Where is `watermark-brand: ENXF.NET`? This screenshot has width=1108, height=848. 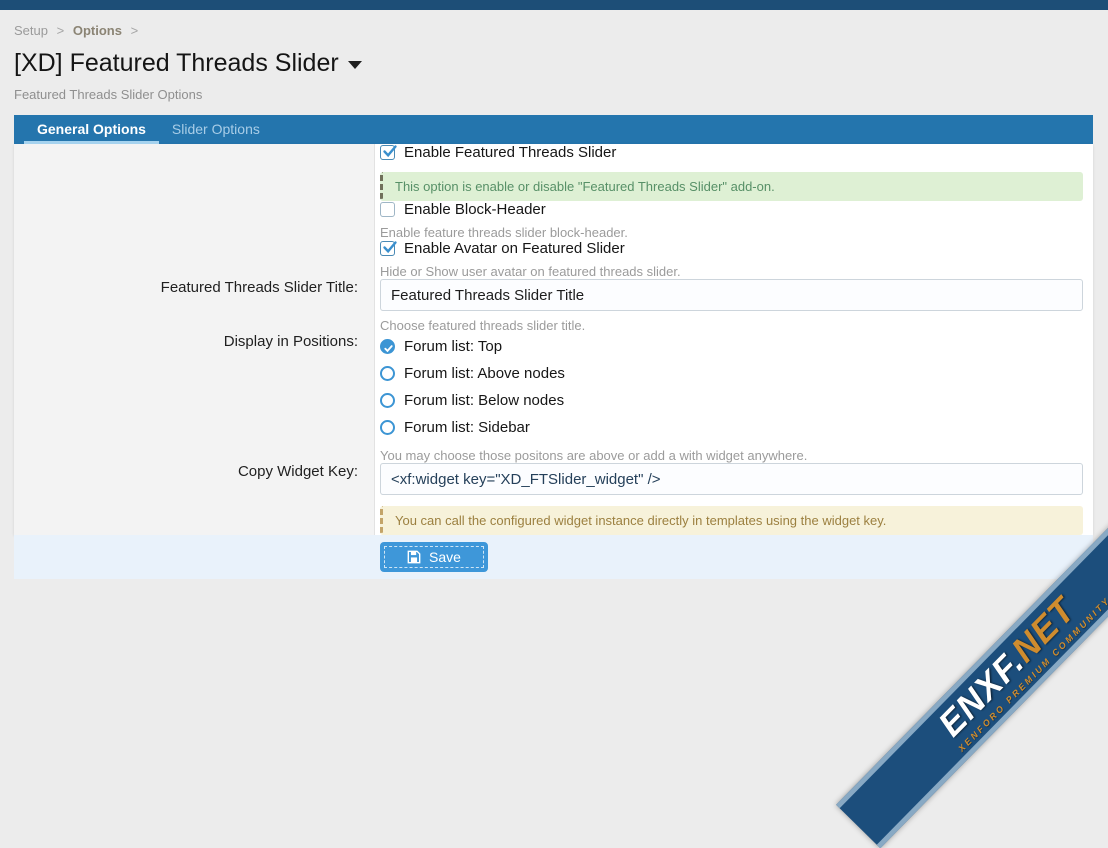
watermark-brand: ENXF.NET is located at coordinates (1007, 667).